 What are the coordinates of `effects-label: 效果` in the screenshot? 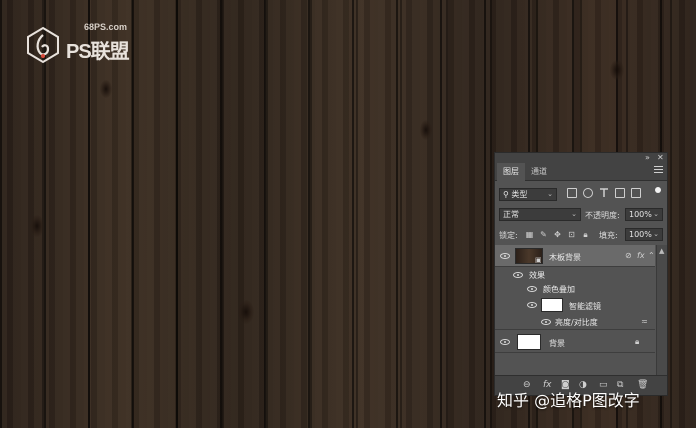 It's located at (537, 275).